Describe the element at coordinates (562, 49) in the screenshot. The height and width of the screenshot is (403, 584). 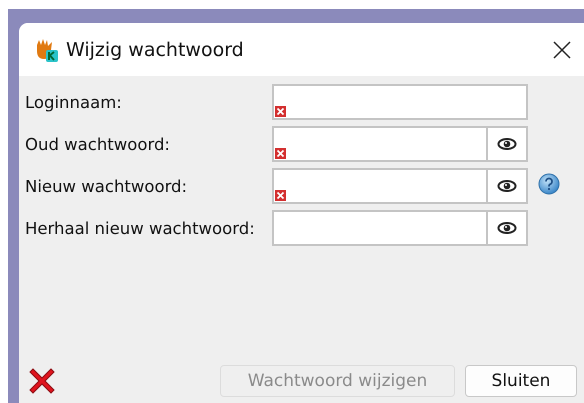
I see `close-icon` at that location.